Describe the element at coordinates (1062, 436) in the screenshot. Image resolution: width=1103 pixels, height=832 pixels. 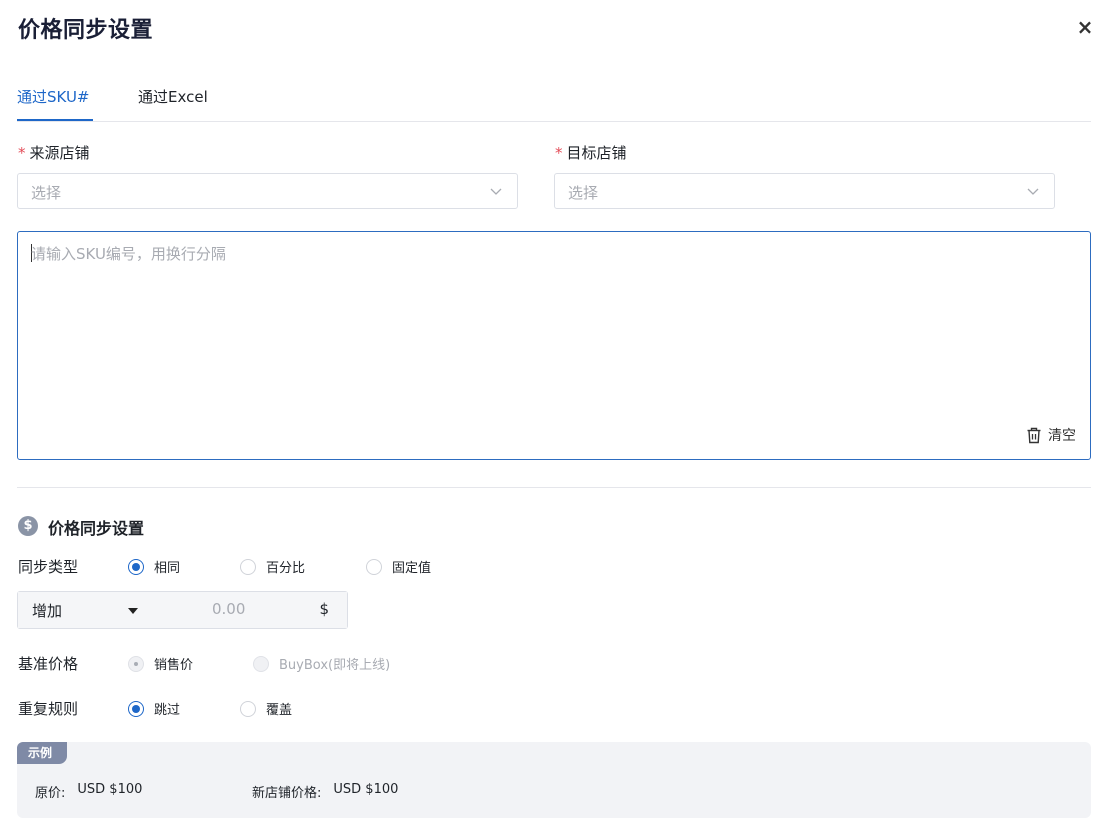
I see `clear-label: 清空` at that location.